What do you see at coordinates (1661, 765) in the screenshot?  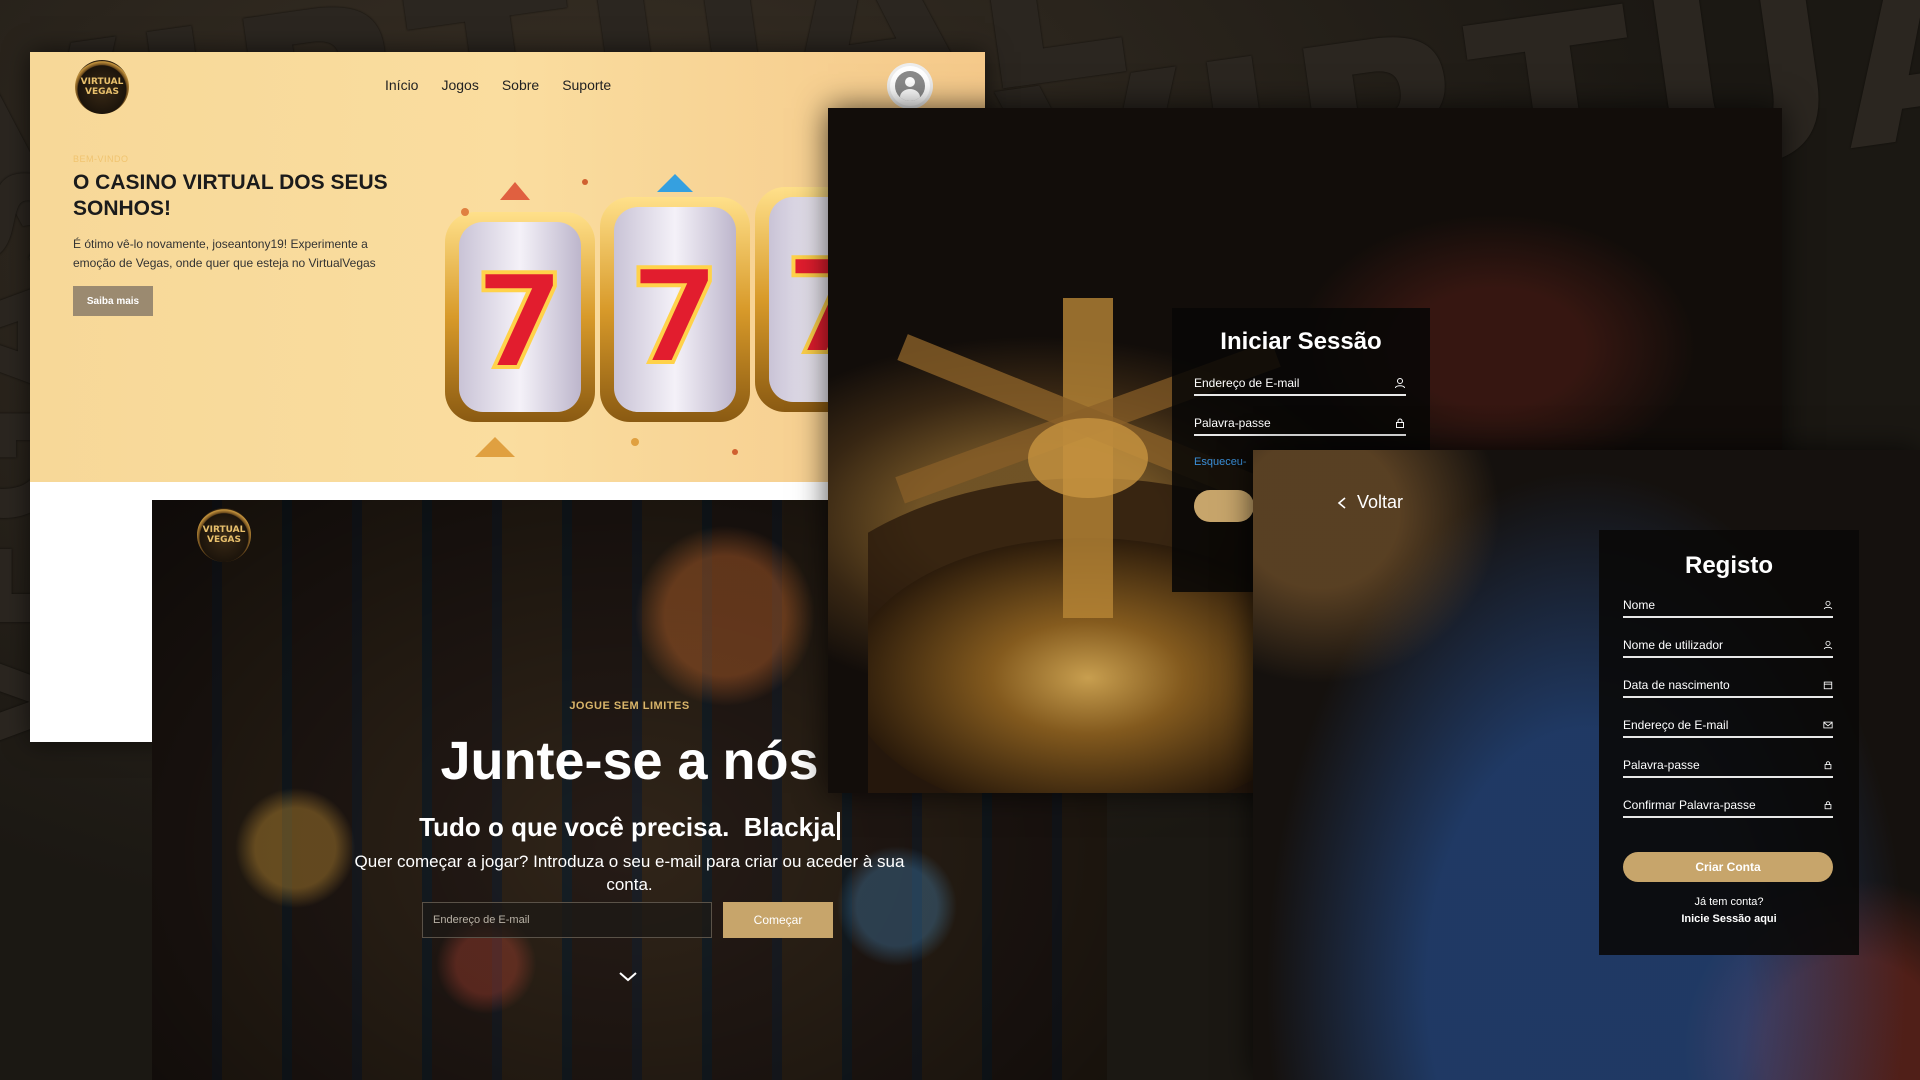 I see `field-label: Palavra-passe` at bounding box center [1661, 765].